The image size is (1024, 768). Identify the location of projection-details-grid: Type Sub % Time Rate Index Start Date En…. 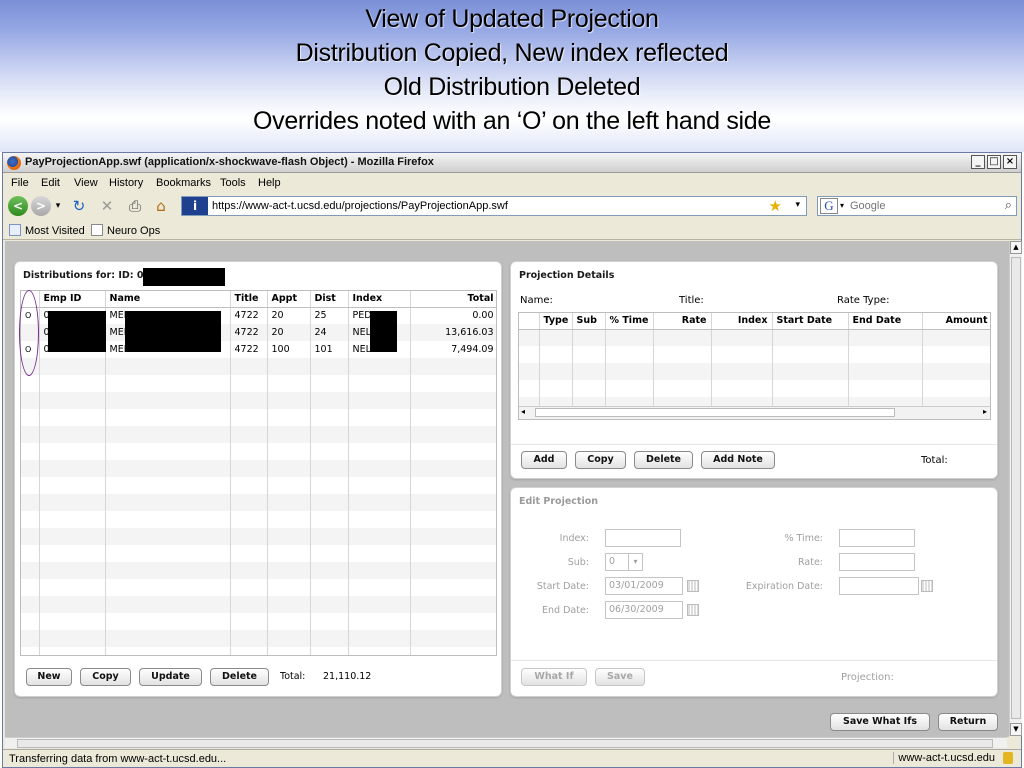
(754, 366).